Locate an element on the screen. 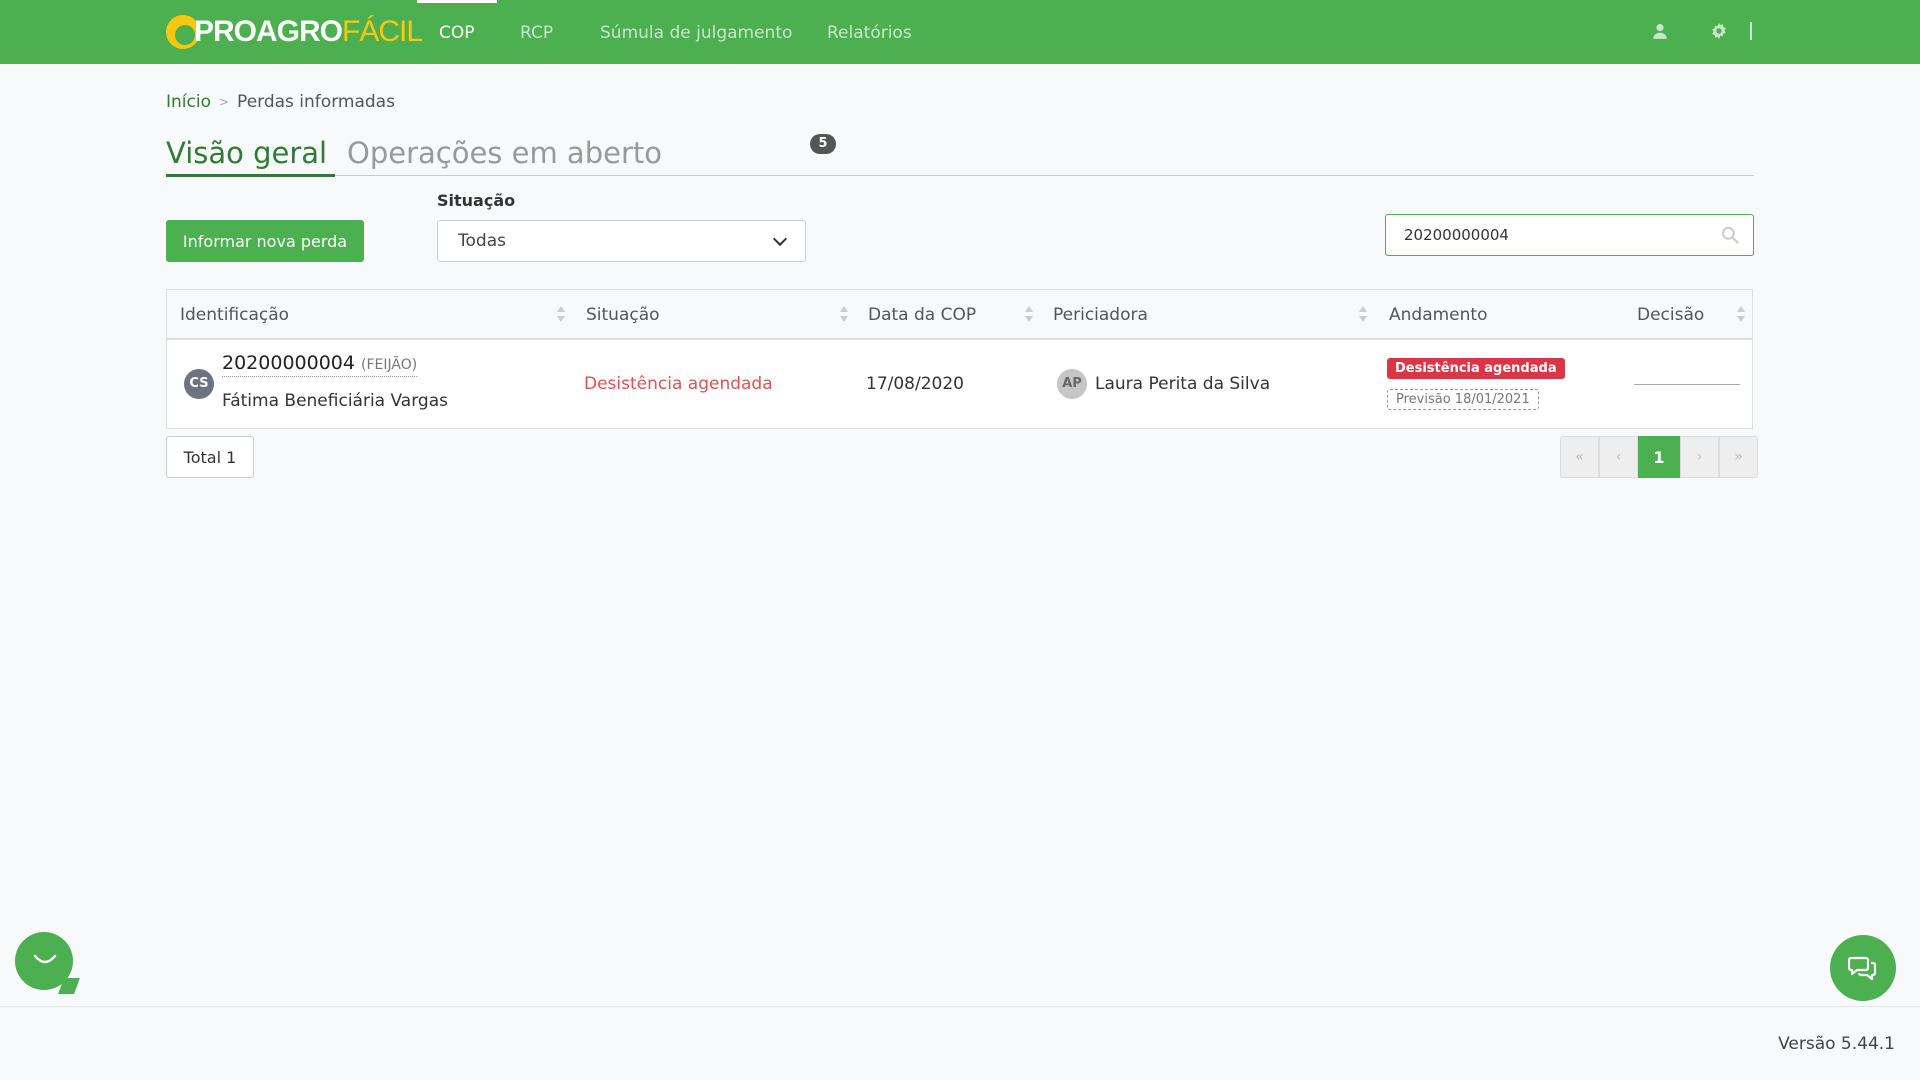 Image resolution: width=1920 pixels, height=1080 pixels. situacao-status-text: Desistência agendada is located at coordinates (678, 384).